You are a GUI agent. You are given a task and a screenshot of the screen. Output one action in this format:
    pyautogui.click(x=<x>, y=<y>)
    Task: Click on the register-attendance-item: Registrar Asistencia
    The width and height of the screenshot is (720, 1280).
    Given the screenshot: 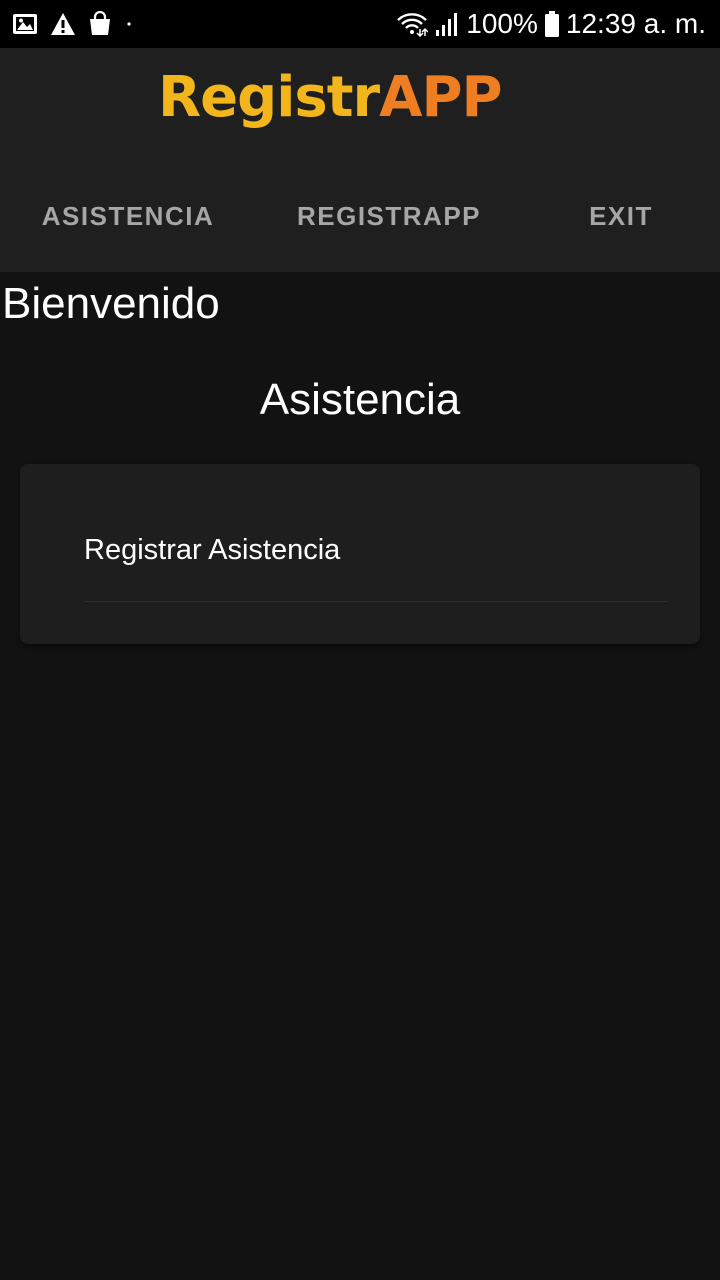 What is the action you would take?
    pyautogui.click(x=376, y=561)
    